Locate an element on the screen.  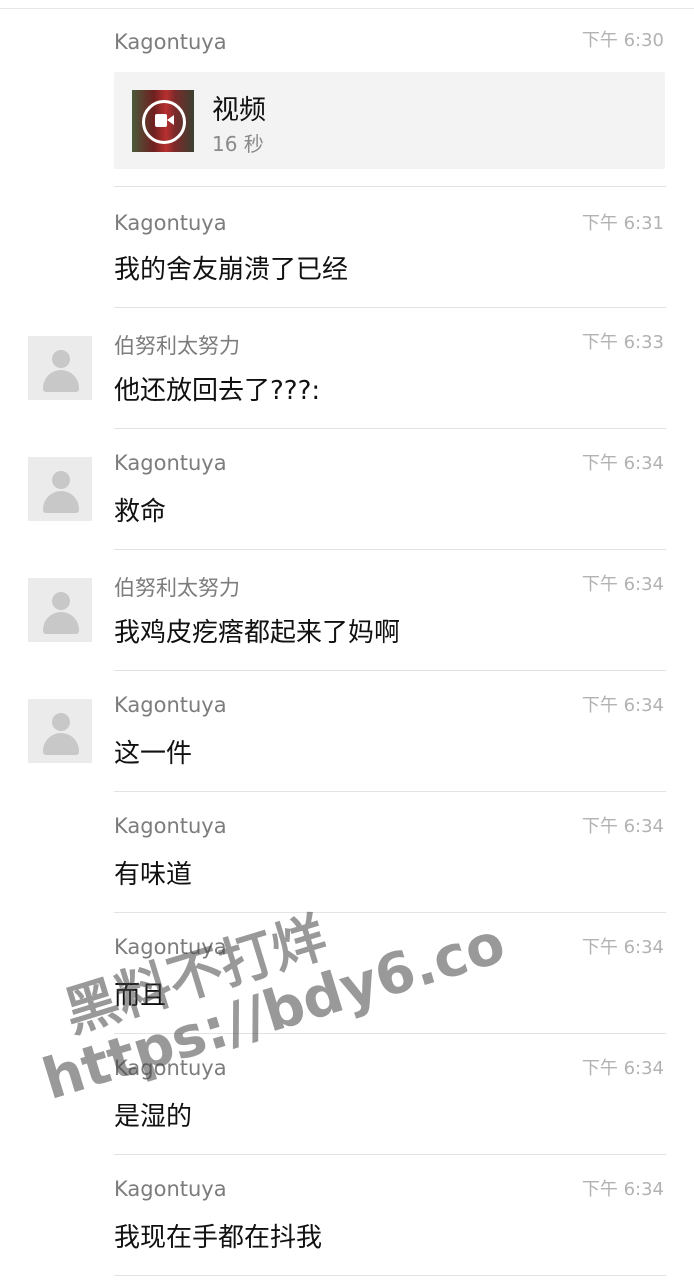
message-text: 我的舍友崩溃了已经 is located at coordinates (231, 270).